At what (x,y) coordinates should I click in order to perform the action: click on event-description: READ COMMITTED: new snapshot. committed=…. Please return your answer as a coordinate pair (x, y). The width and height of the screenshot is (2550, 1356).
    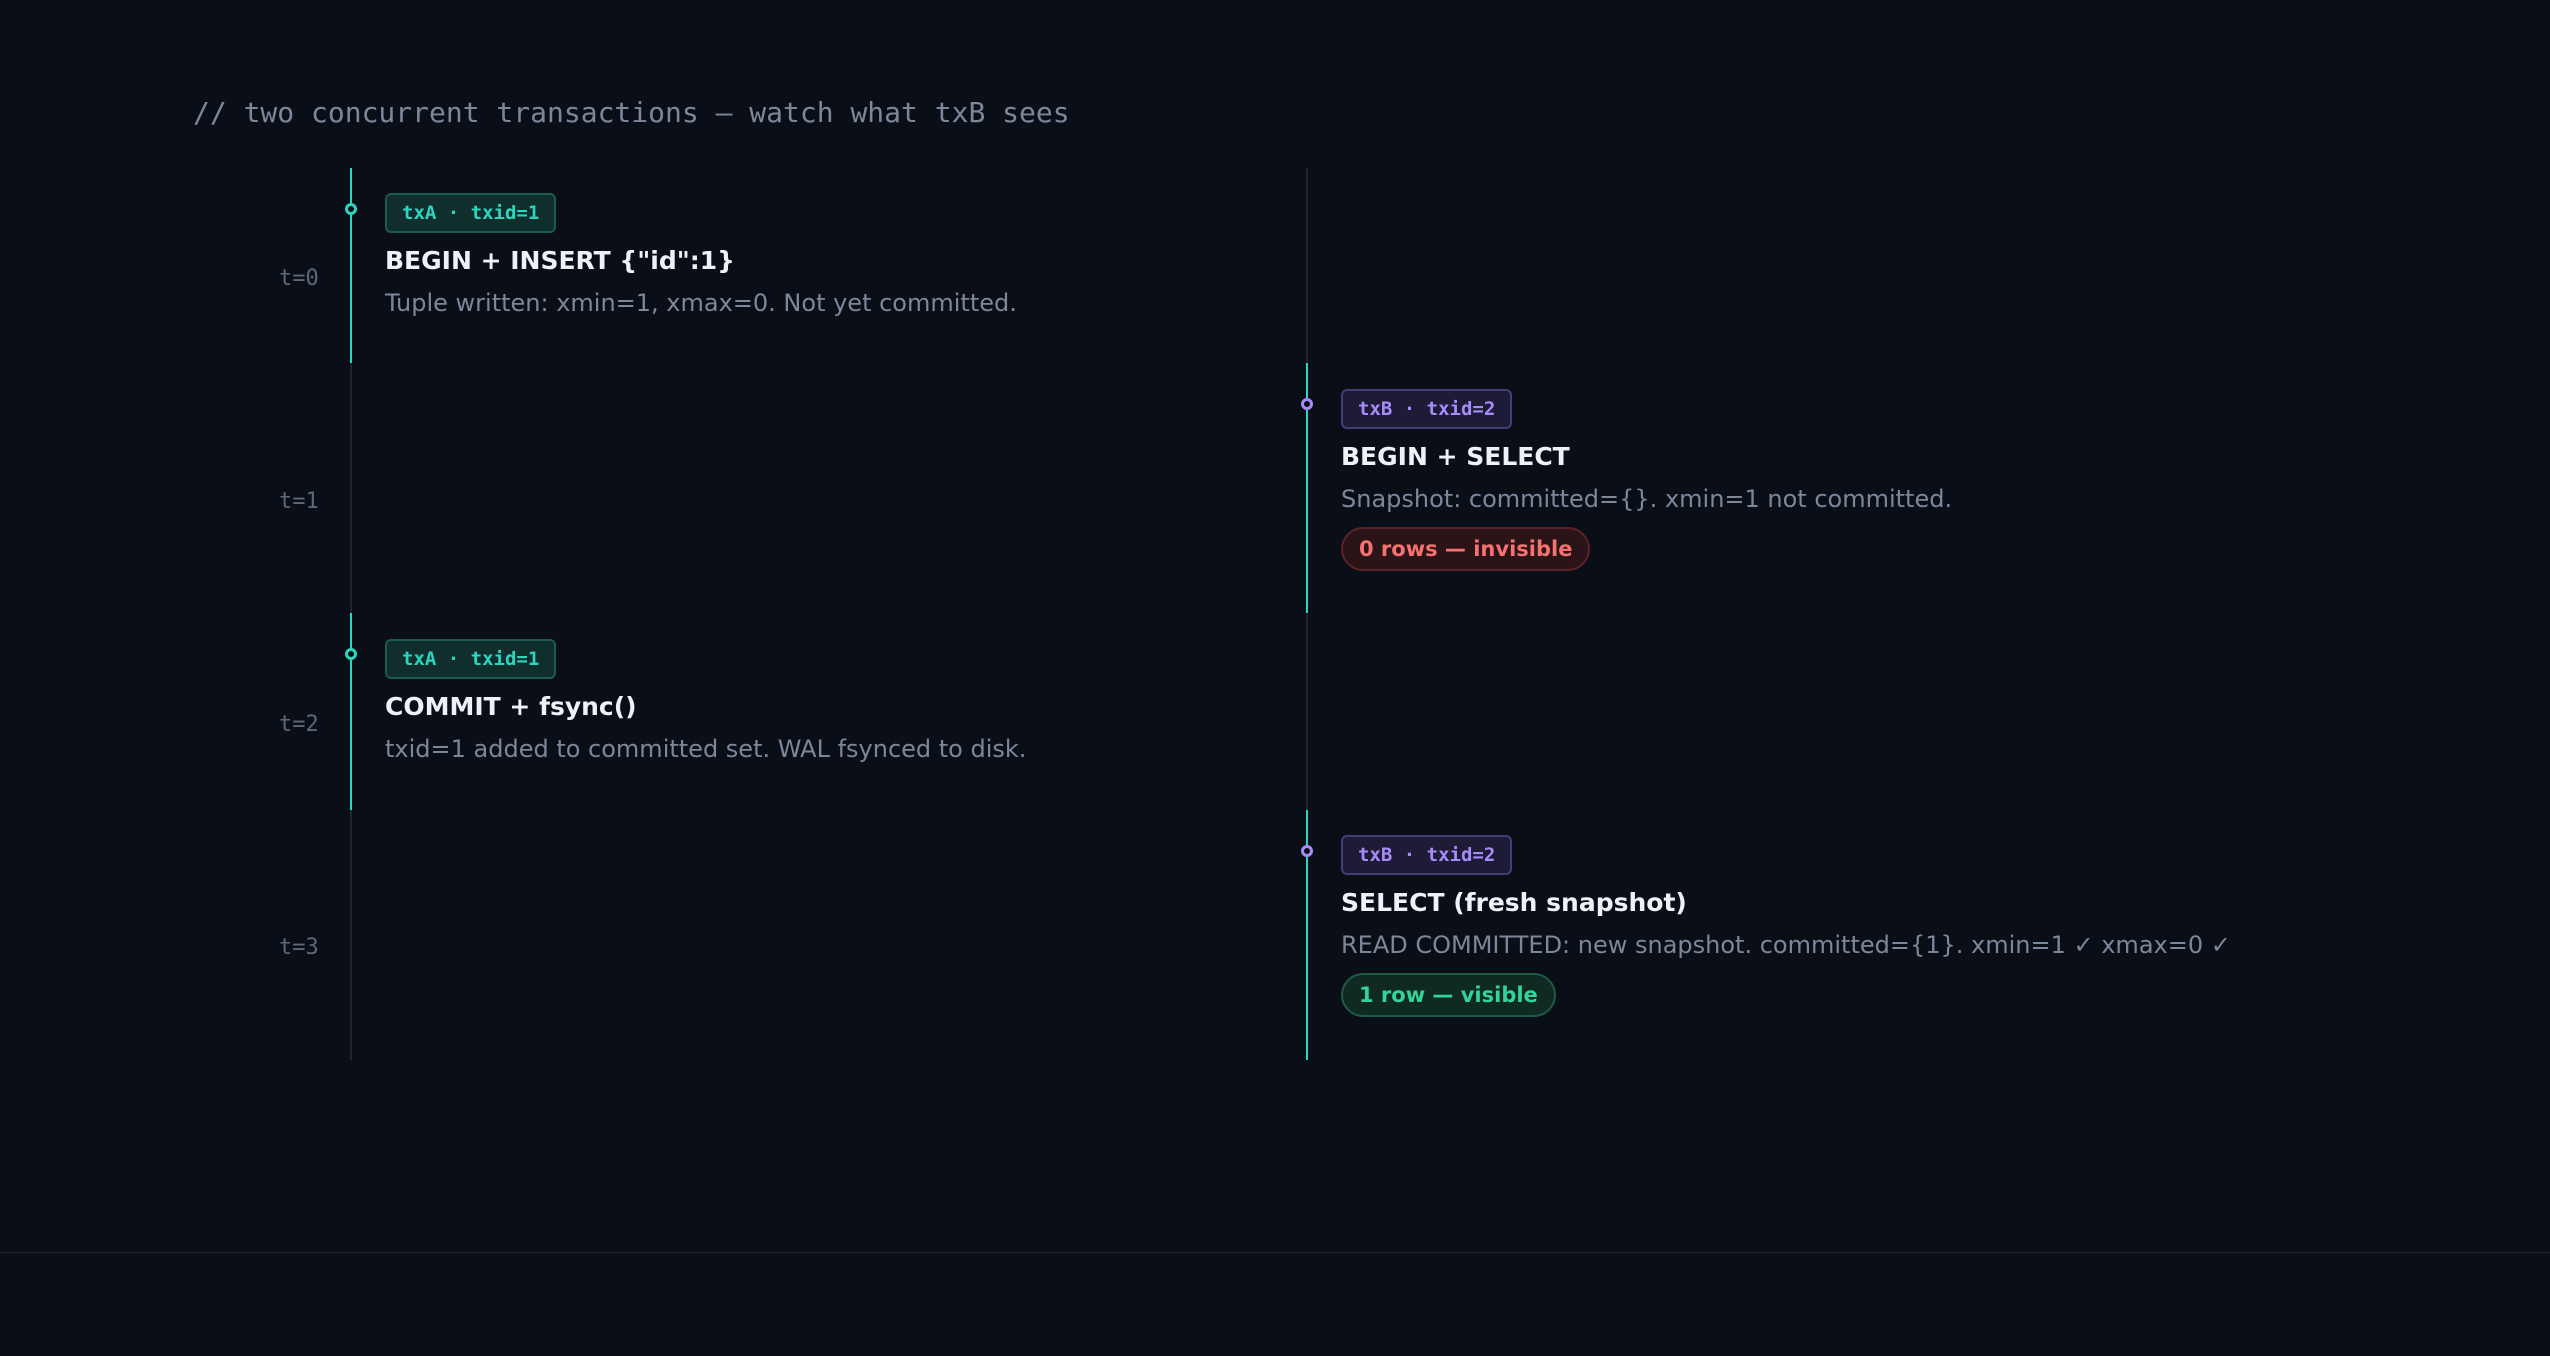
    Looking at the image, I should click on (1786, 945).